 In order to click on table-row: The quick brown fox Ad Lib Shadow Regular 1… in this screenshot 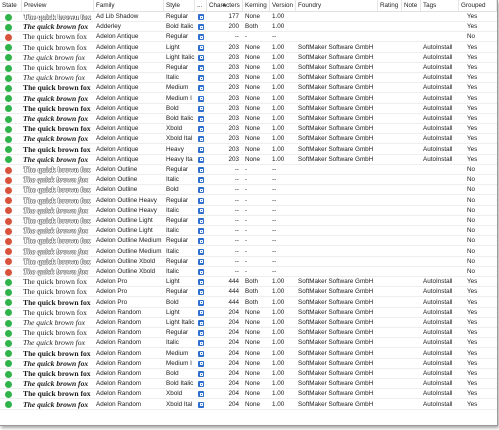, I will do `click(248, 17)`.